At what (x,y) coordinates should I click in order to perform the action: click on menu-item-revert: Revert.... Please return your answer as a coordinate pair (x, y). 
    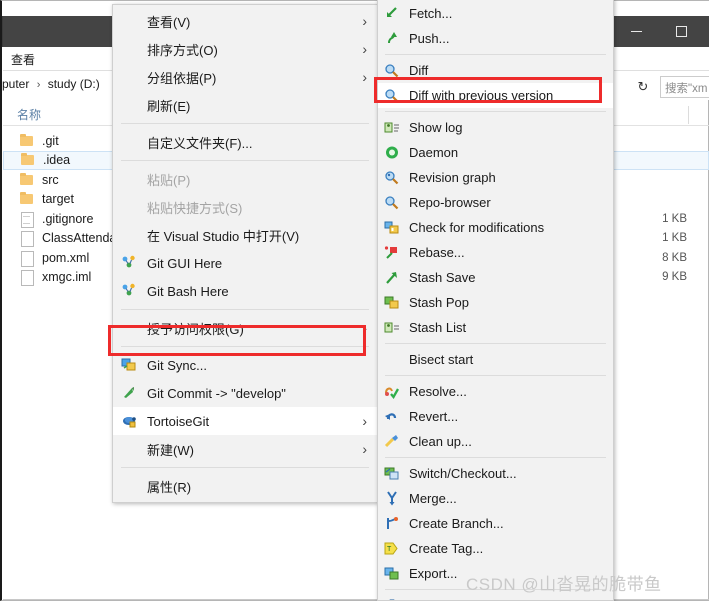
    Looking at the image, I should click on (495, 416).